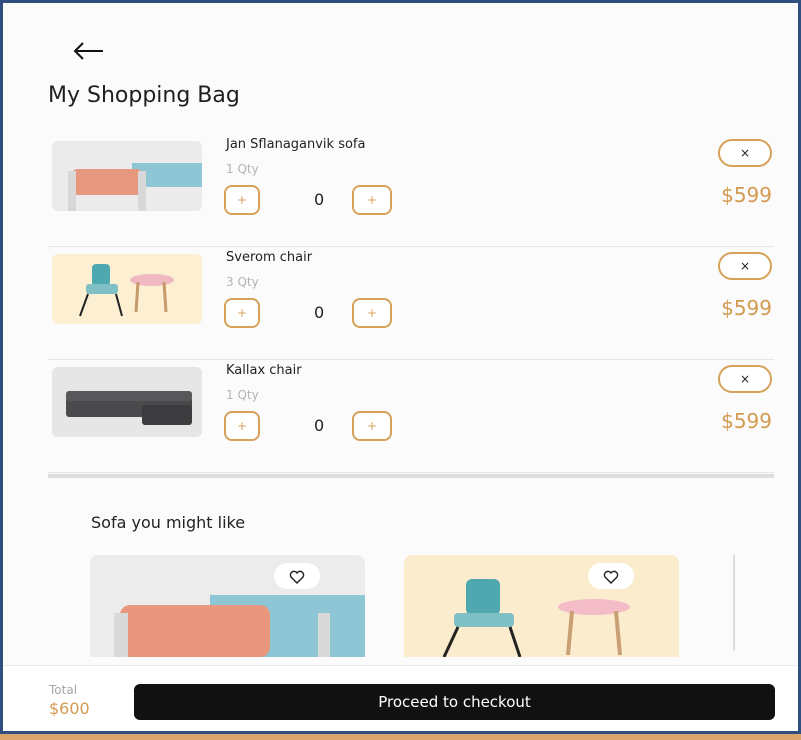 The width and height of the screenshot is (801, 740). I want to click on carousel-edge, so click(734, 603).